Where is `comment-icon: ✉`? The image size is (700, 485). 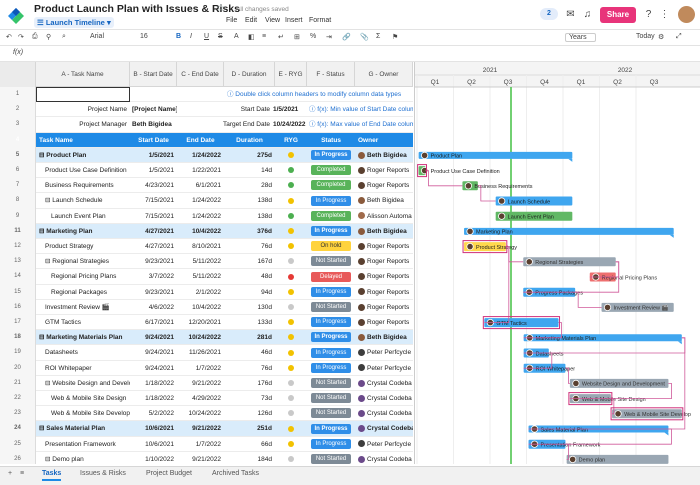
comment-icon: ✉ is located at coordinates (570, 14).